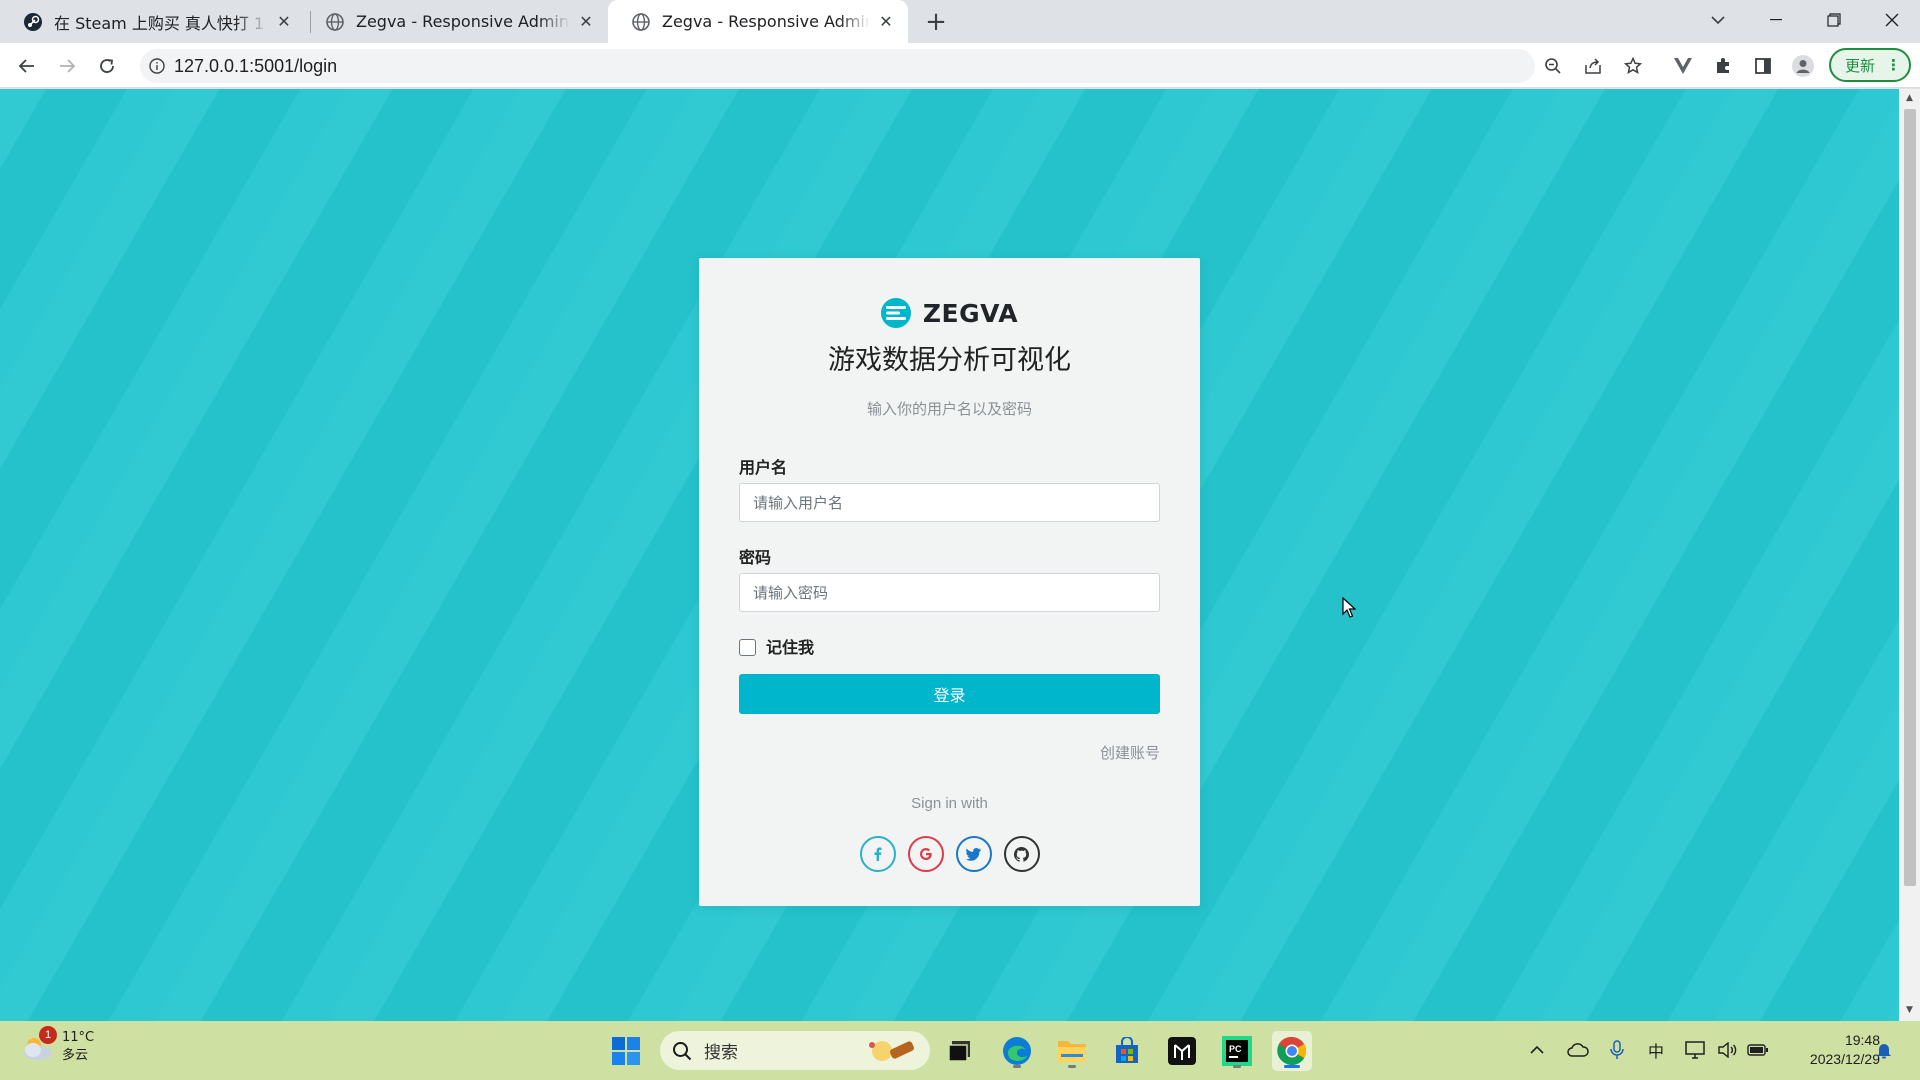  What do you see at coordinates (747, 647) in the screenshot?
I see `remember-checkbox` at bounding box center [747, 647].